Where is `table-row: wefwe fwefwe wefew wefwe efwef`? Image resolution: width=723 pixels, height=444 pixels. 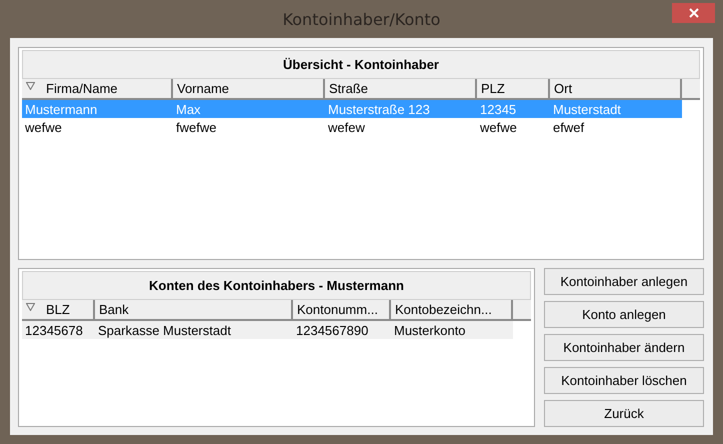
table-row: wefwe fwefwe wefew wefwe efwef is located at coordinates (352, 127).